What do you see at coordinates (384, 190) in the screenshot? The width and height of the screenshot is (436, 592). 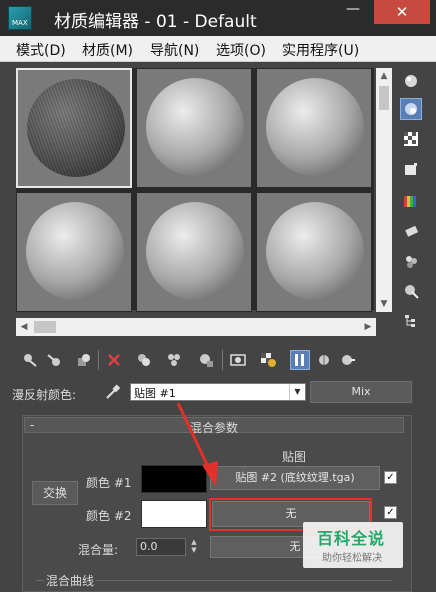 I see `slots-vertical-scrollbar: ▲ ▼` at bounding box center [384, 190].